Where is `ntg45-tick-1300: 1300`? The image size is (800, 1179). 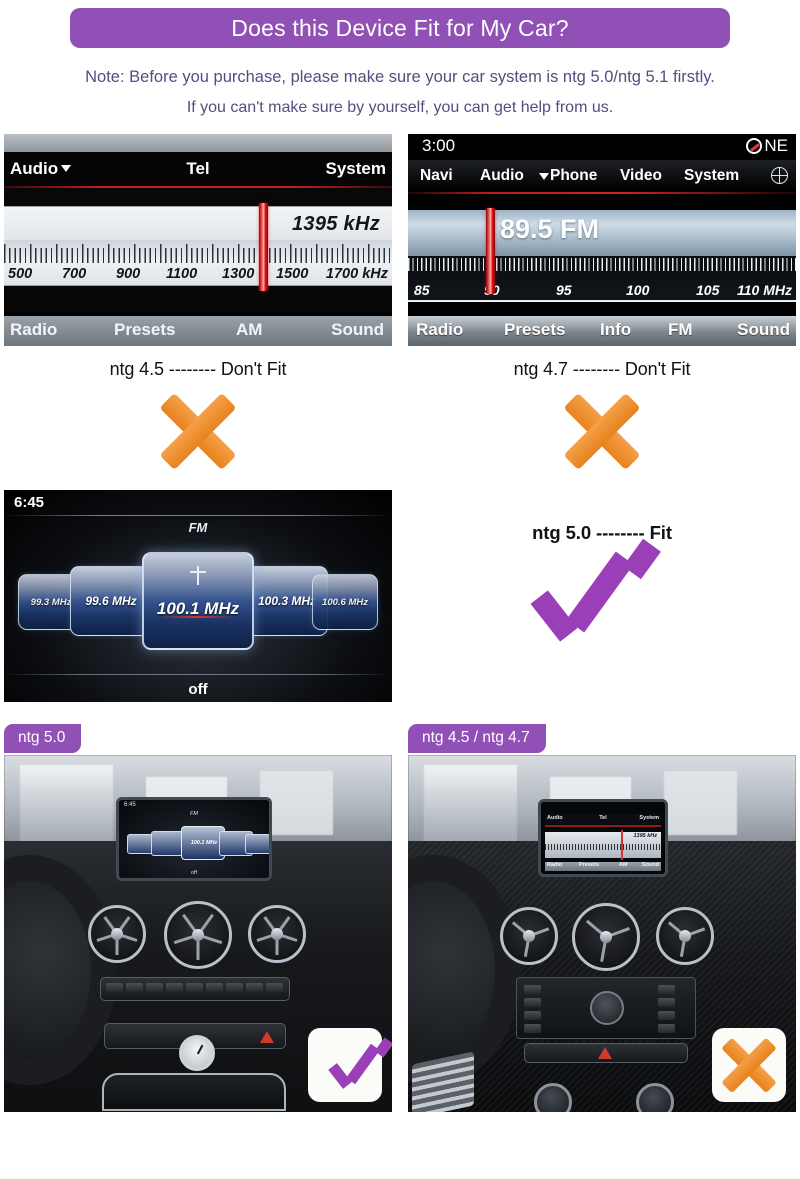
ntg45-tick-1300: 1300 is located at coordinates (238, 274).